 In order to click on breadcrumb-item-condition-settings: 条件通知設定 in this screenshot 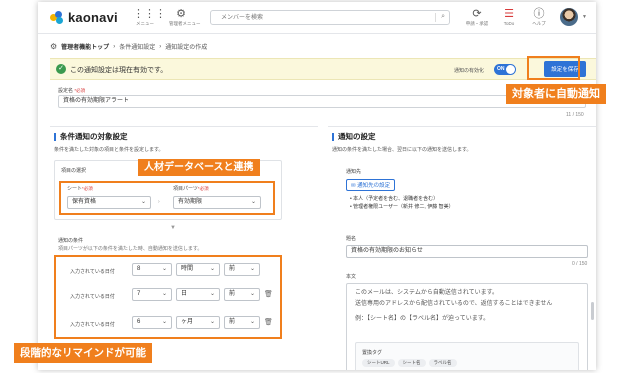, I will do `click(137, 46)`.